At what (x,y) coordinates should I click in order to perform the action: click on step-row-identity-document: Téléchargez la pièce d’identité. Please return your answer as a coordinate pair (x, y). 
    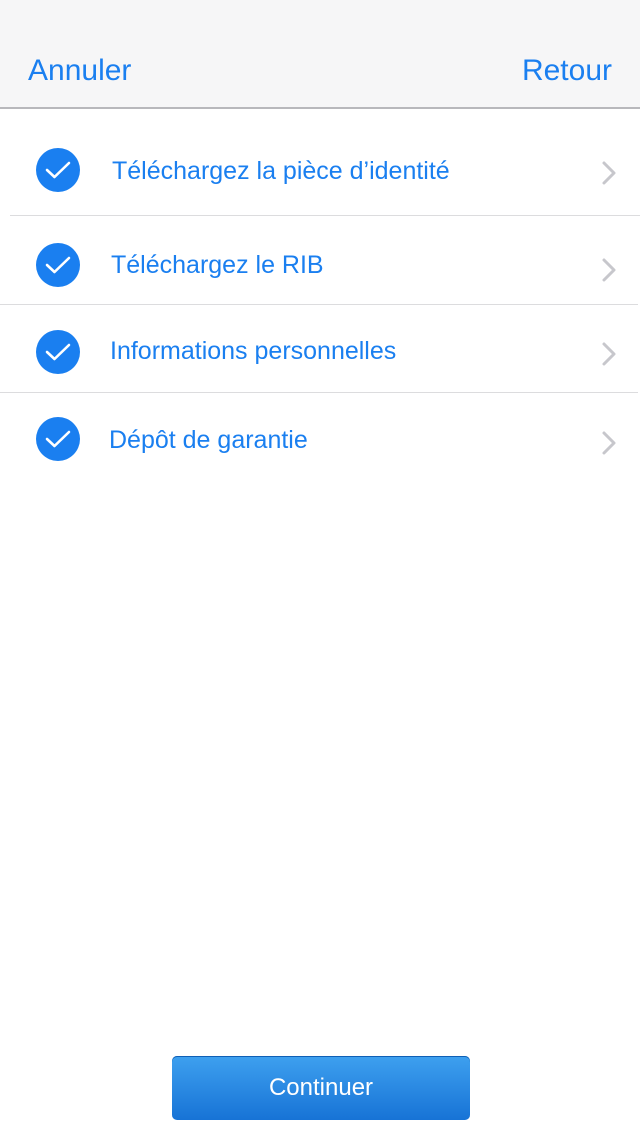
    Looking at the image, I should click on (320, 162).